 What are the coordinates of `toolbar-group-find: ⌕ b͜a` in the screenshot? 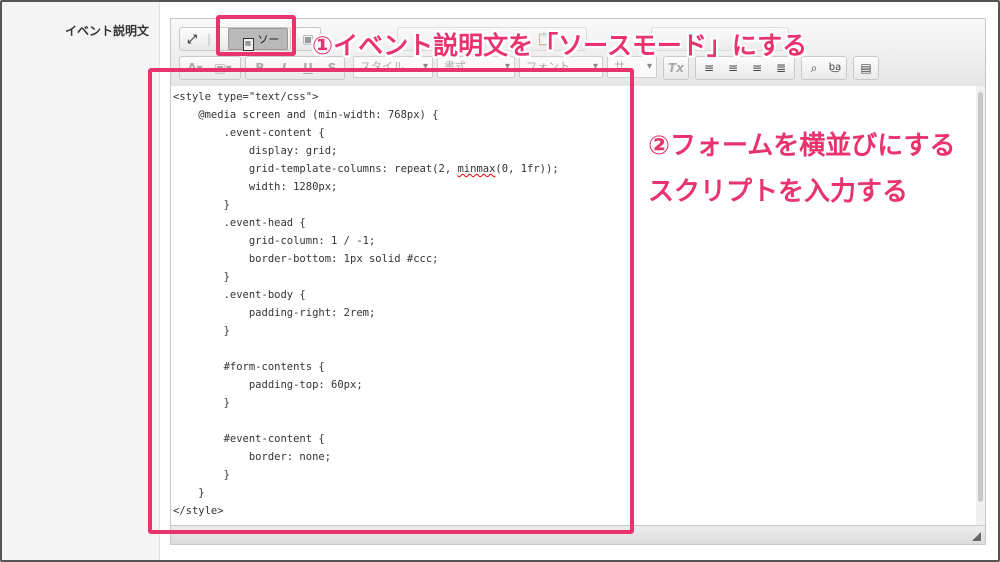 It's located at (824, 68).